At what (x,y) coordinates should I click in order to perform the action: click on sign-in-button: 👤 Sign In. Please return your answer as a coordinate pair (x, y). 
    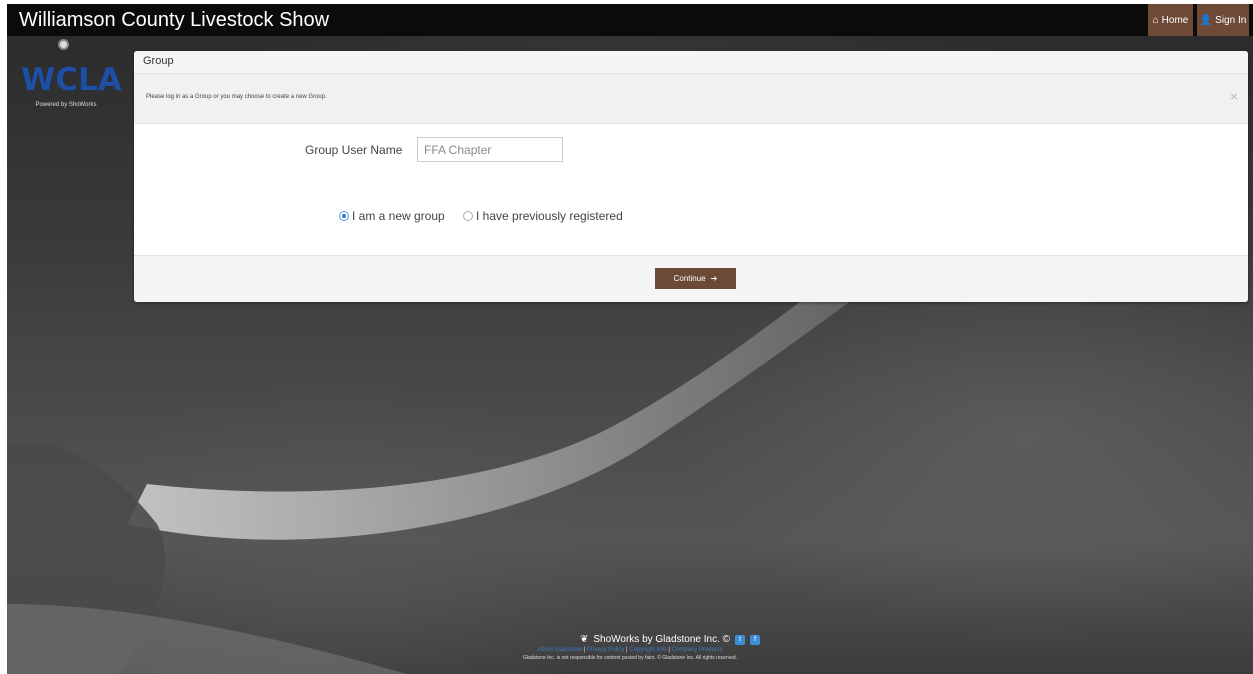
    Looking at the image, I should click on (1223, 20).